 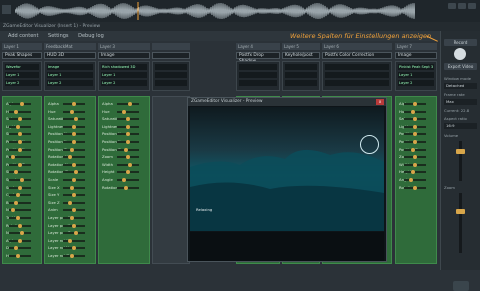 What do you see at coordinates (301, 55) in the screenshot?
I see `effect-select: Keyhole/post` at bounding box center [301, 55].